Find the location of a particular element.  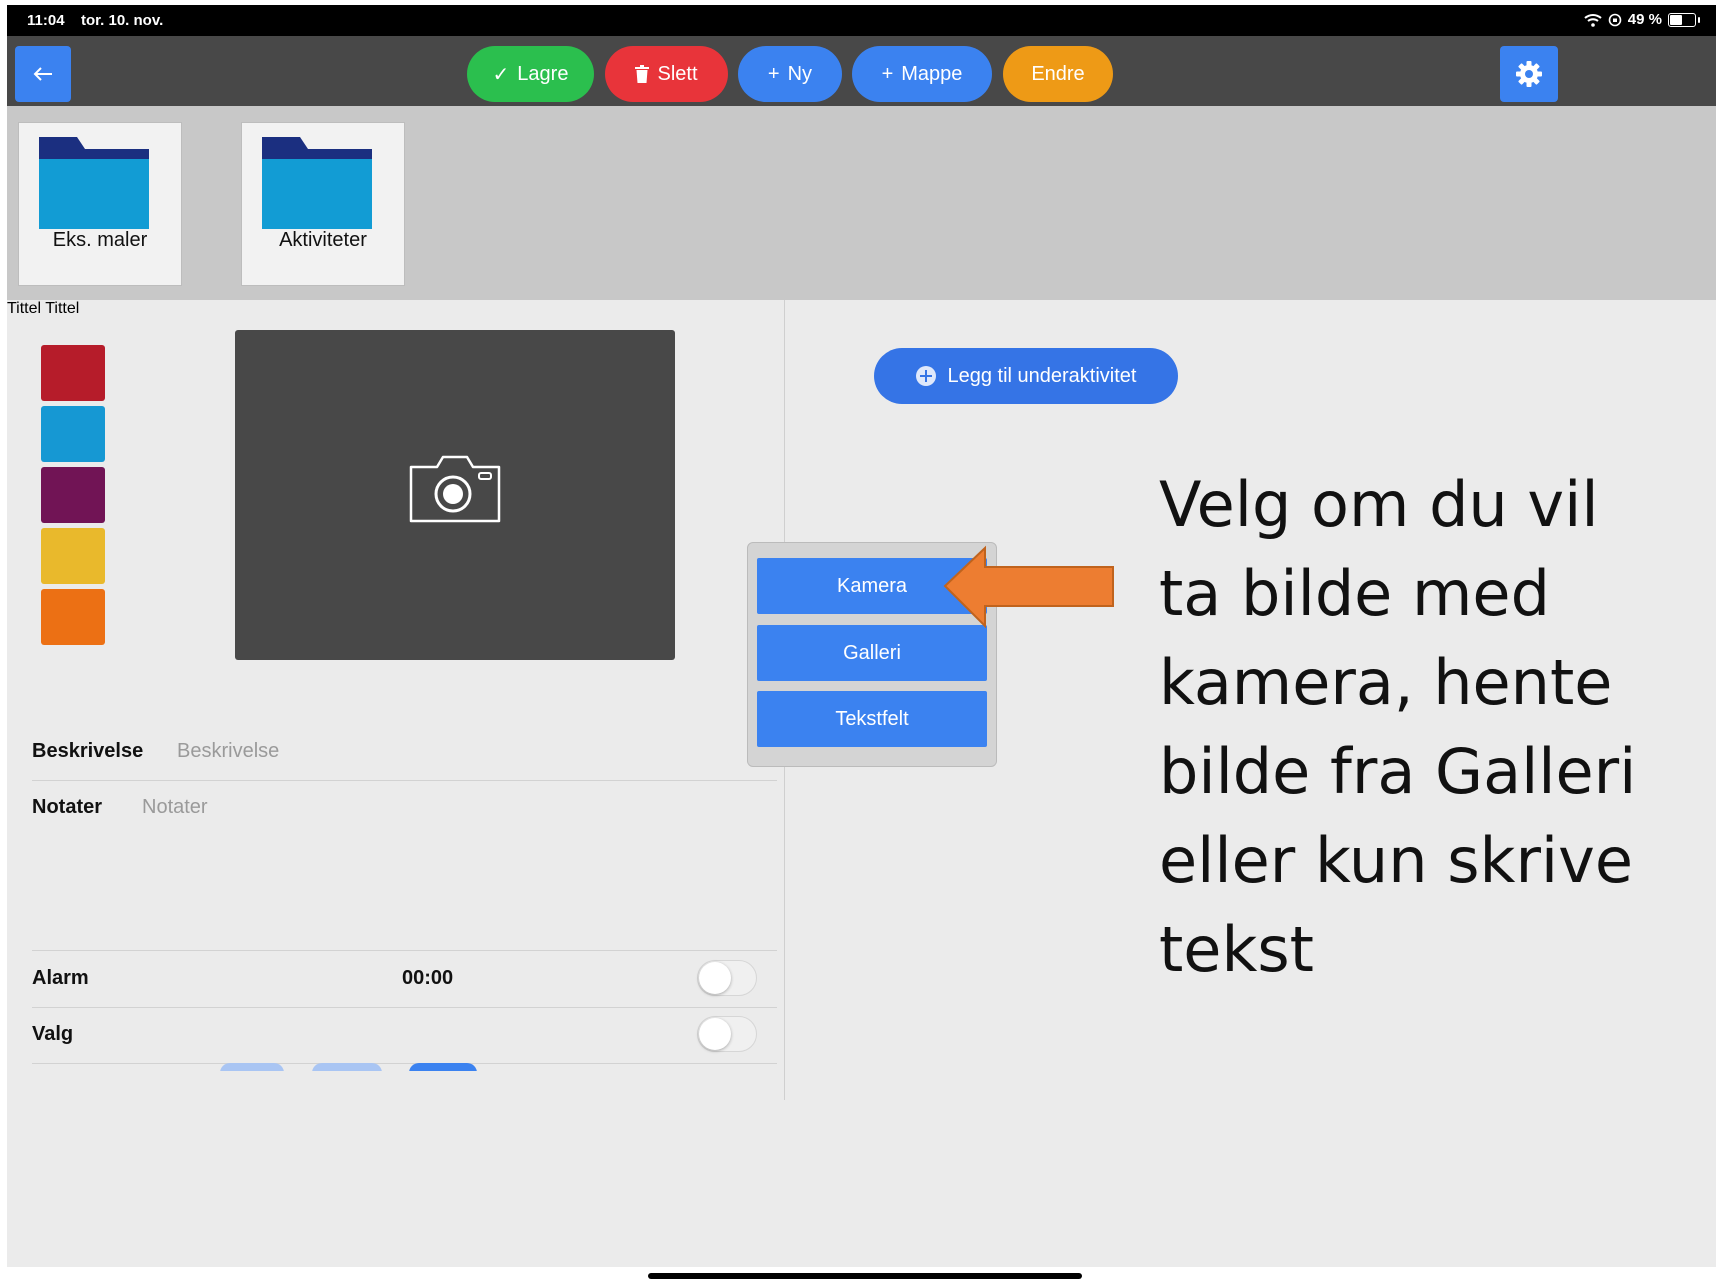

status-right: 49 % is located at coordinates (1642, 19).